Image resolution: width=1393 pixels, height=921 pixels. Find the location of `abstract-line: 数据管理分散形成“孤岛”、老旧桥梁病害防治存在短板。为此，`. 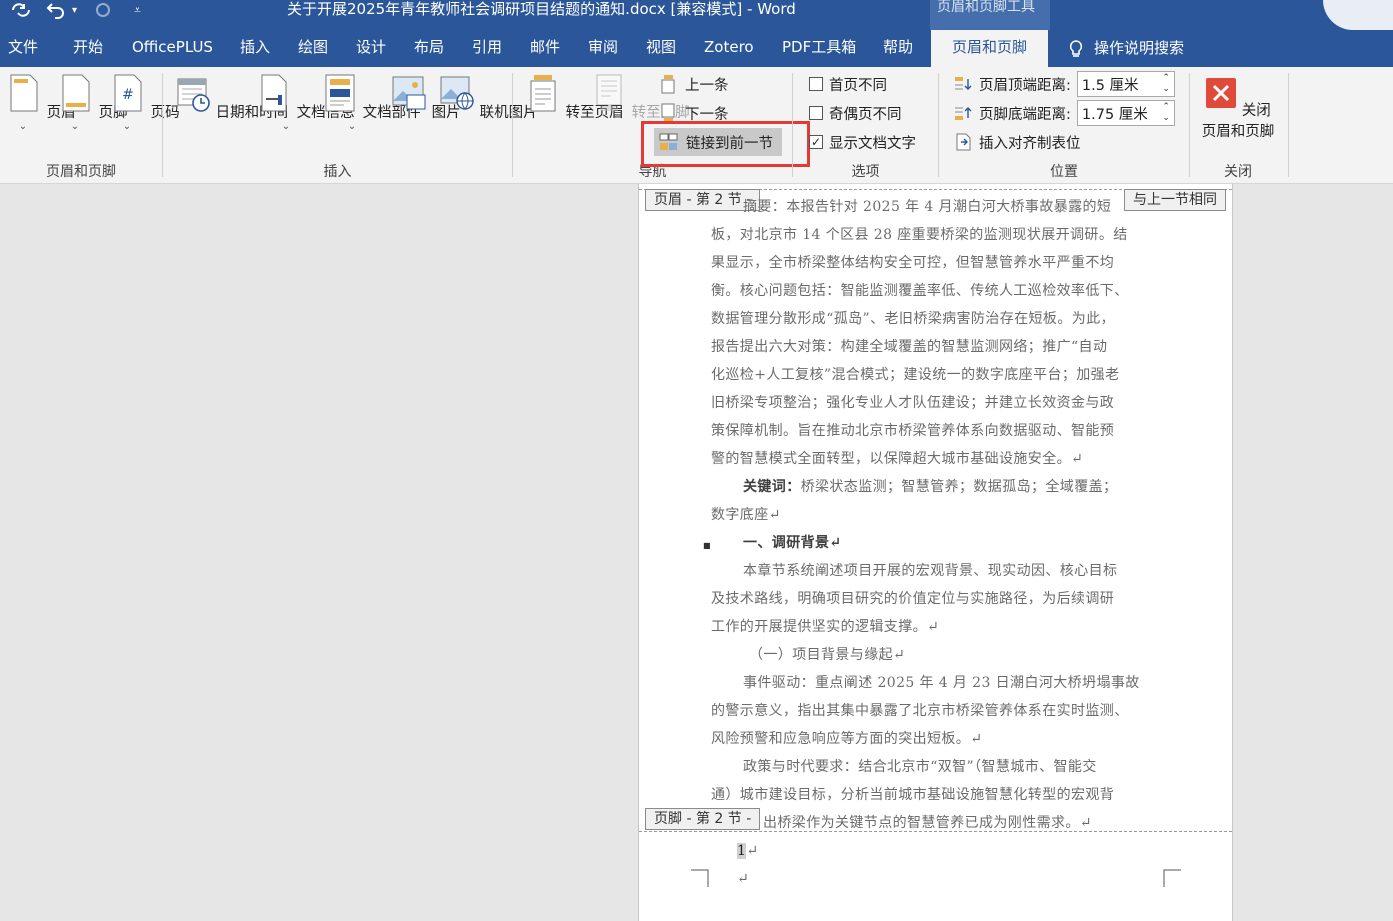

abstract-line: 数据管理分散形成“孤岛”、老旧桥梁病害防治存在短板。为此， is located at coordinates (913, 319).